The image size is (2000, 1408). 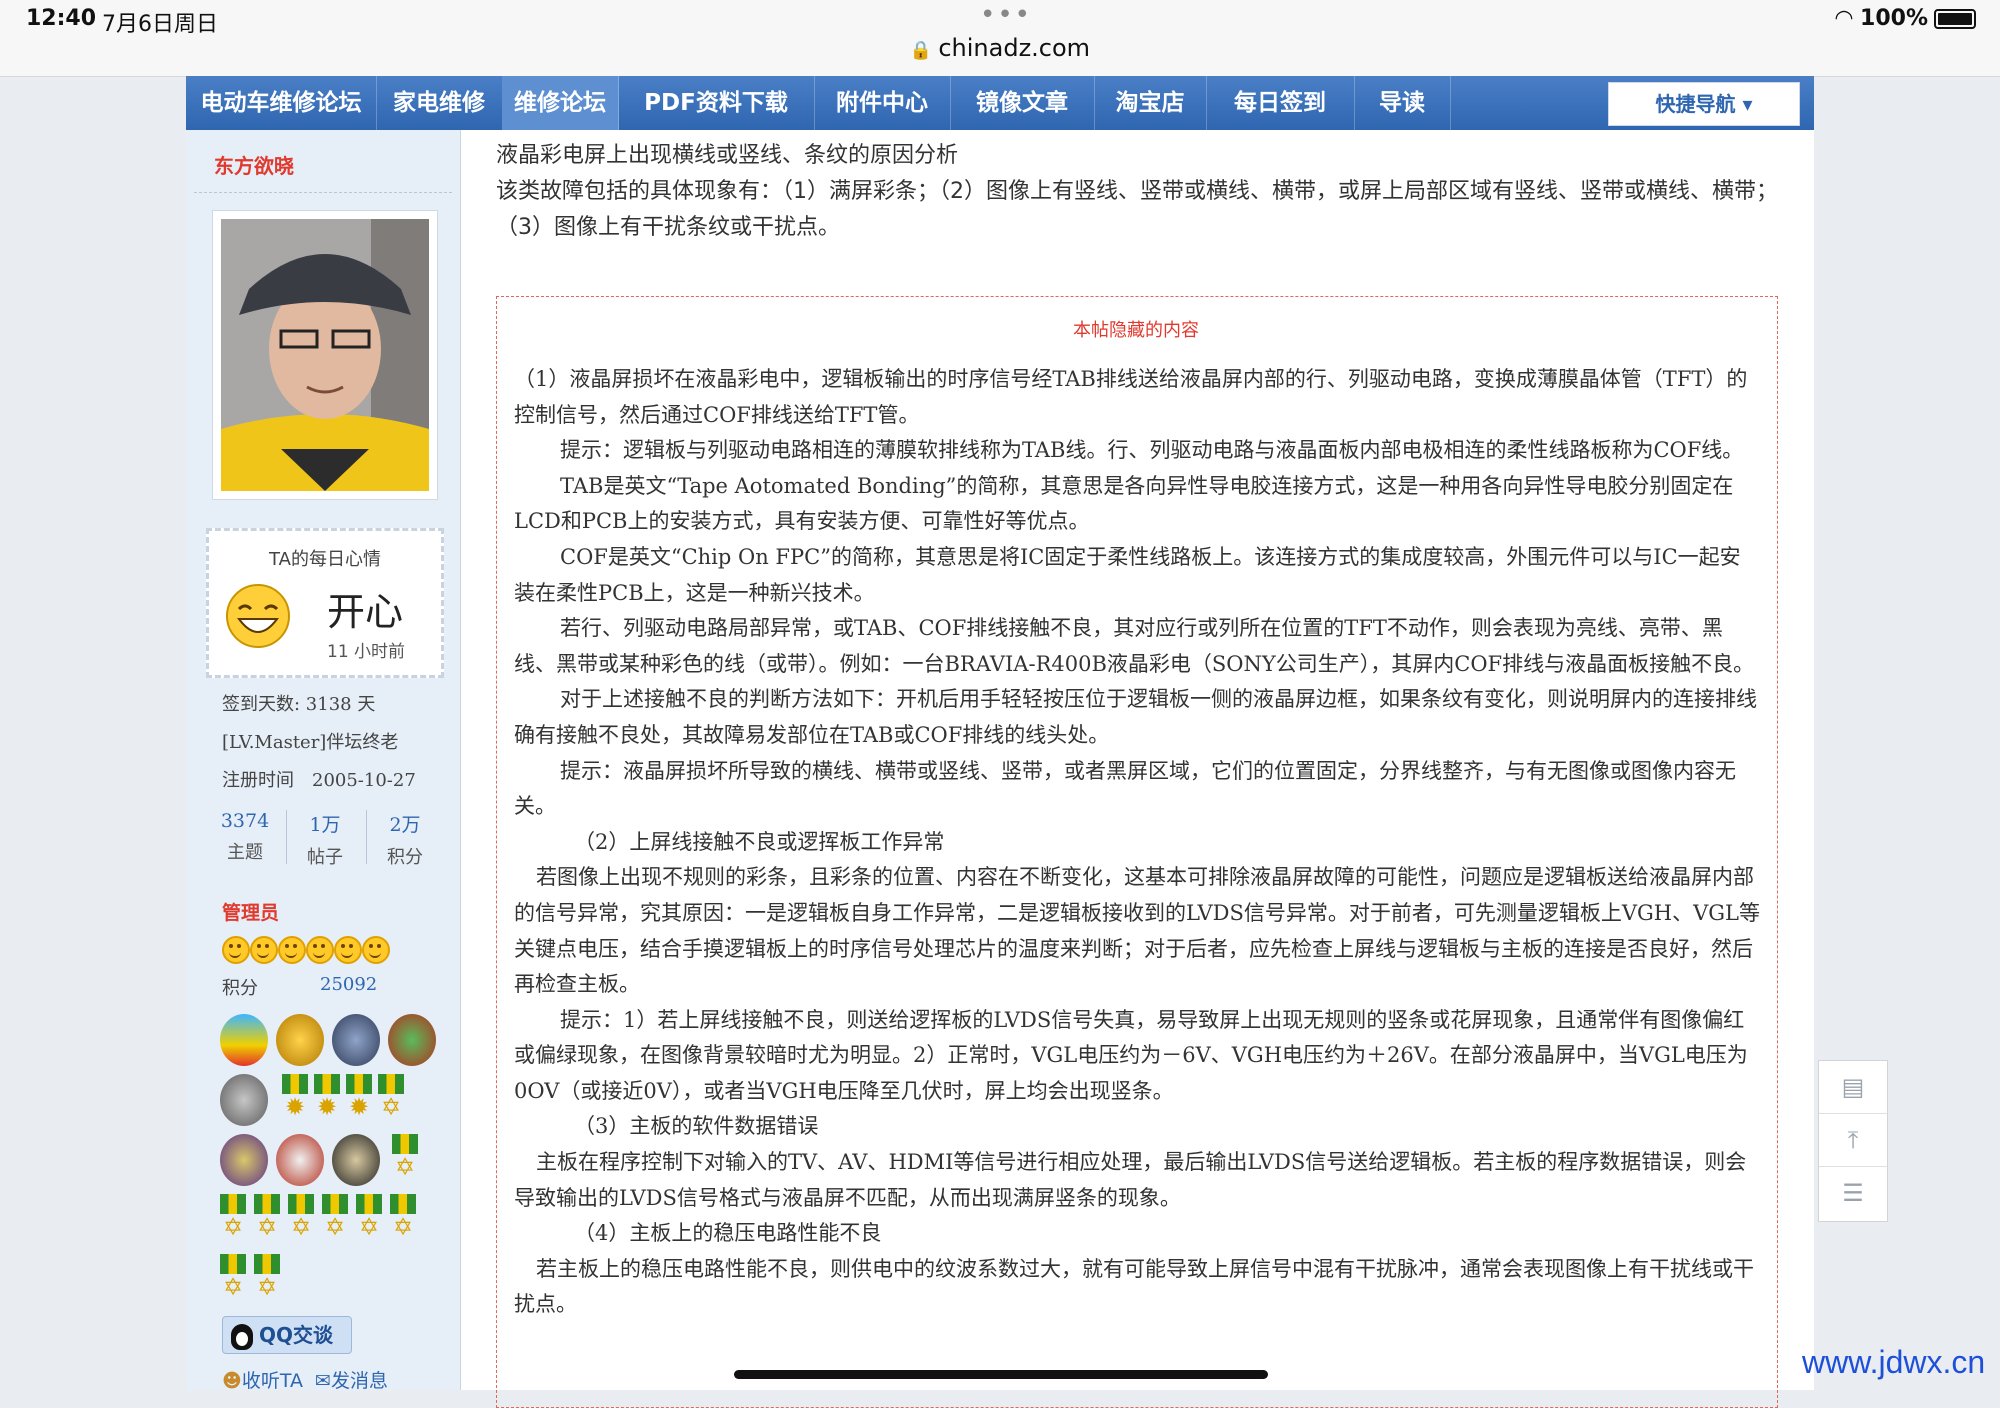 I want to click on nav-item-appliance: 家电维修, so click(x=439, y=103).